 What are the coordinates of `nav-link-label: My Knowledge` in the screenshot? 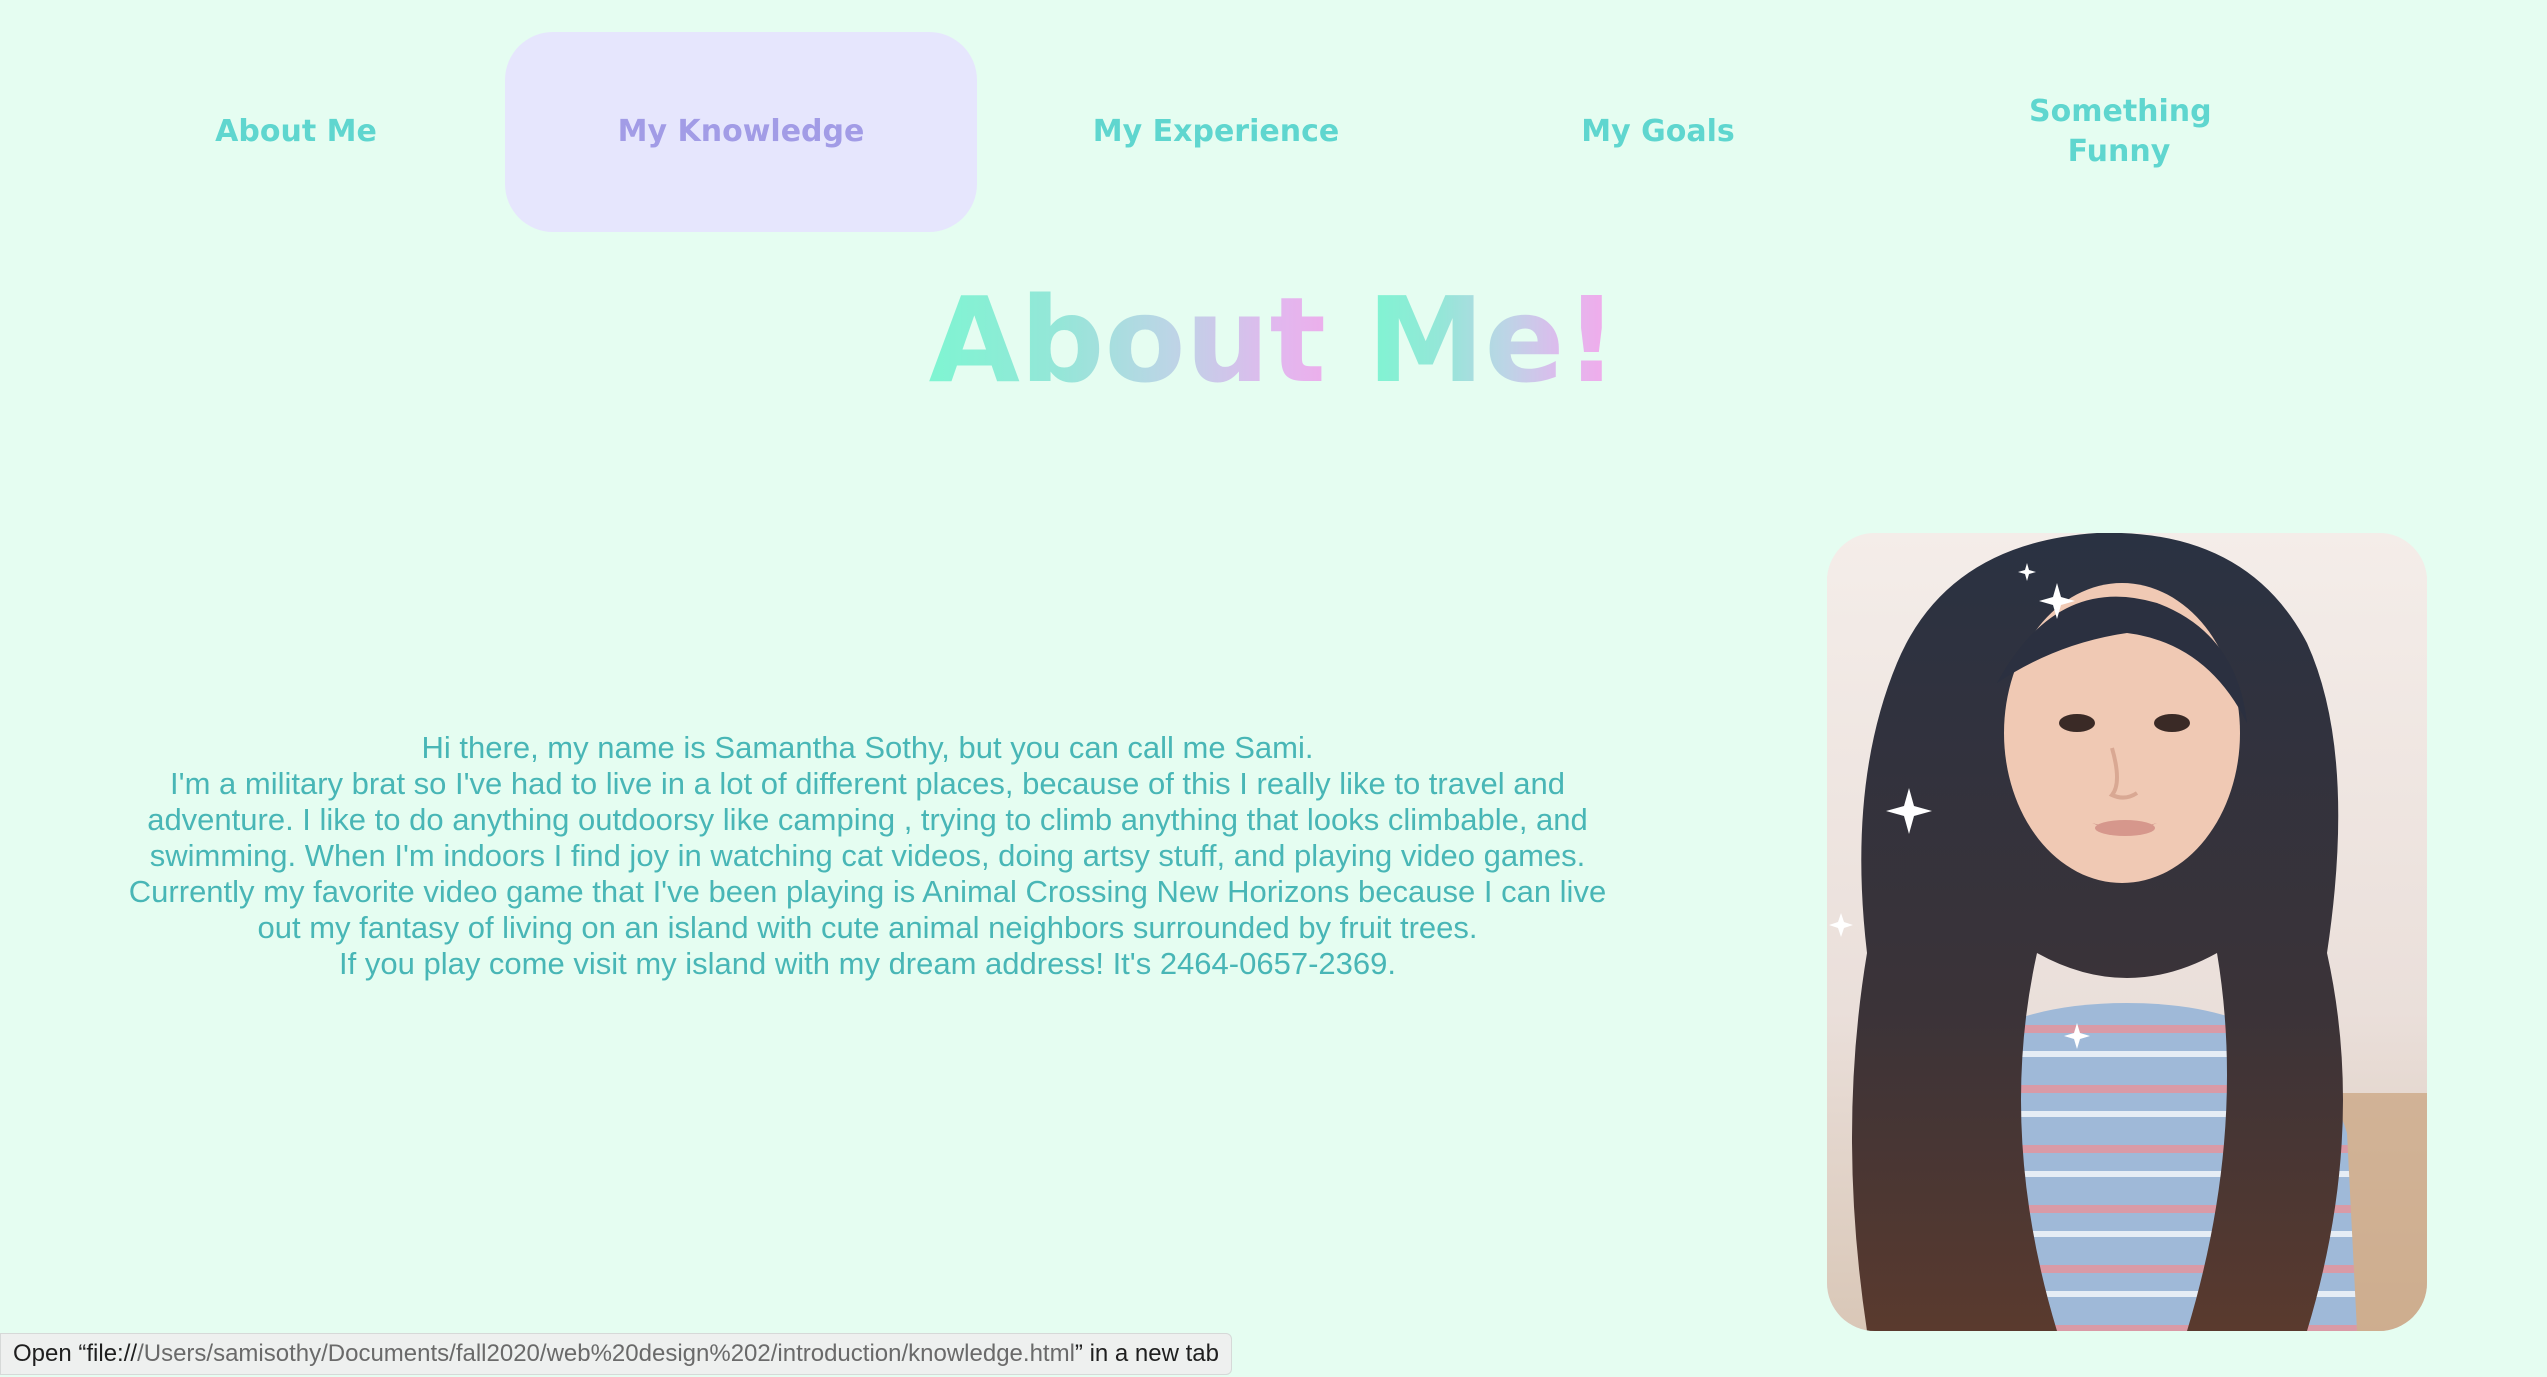 It's located at (741, 131).